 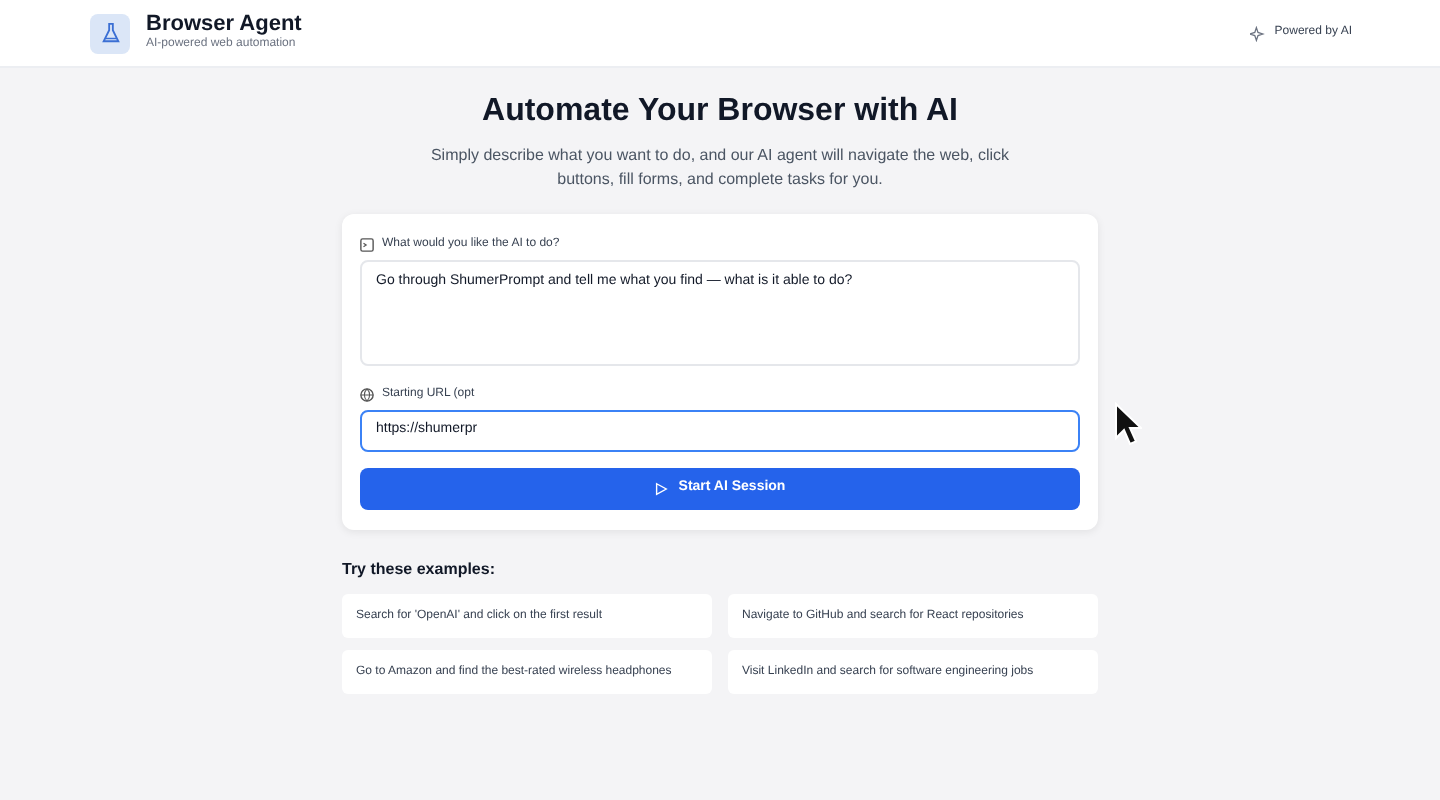 I want to click on hero-title: Automate Your Browser with AI, so click(x=720, y=112).